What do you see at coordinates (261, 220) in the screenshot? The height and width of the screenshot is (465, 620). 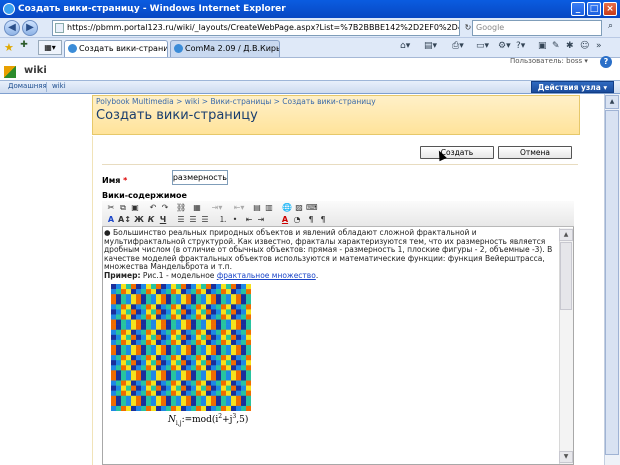 I see `indent-icon: ⇥` at bounding box center [261, 220].